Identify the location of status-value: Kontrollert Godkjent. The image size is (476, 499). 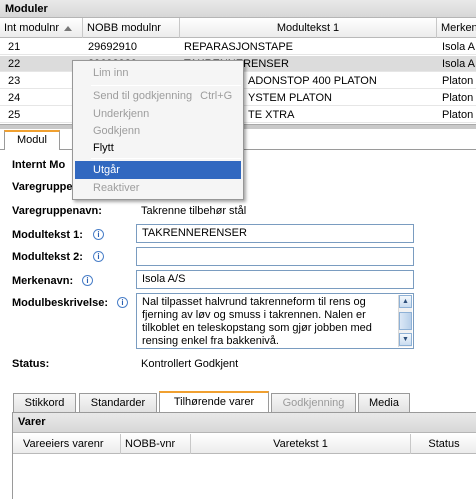
(190, 364).